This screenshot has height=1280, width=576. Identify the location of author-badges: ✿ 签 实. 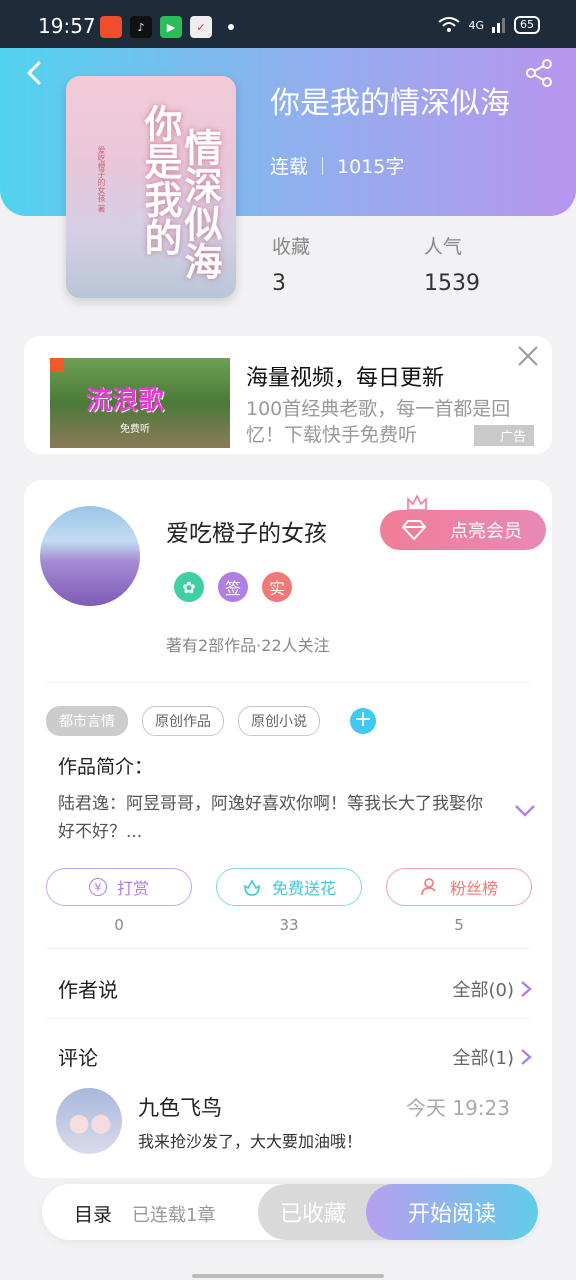
(233, 587).